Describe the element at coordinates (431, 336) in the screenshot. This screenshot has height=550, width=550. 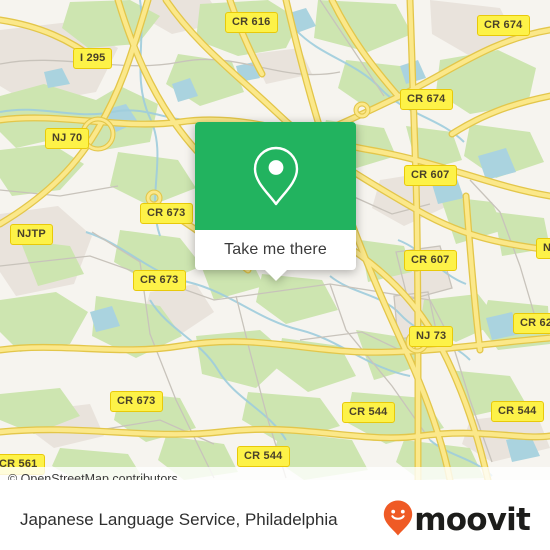
I see `road-shield: NJ 73` at that location.